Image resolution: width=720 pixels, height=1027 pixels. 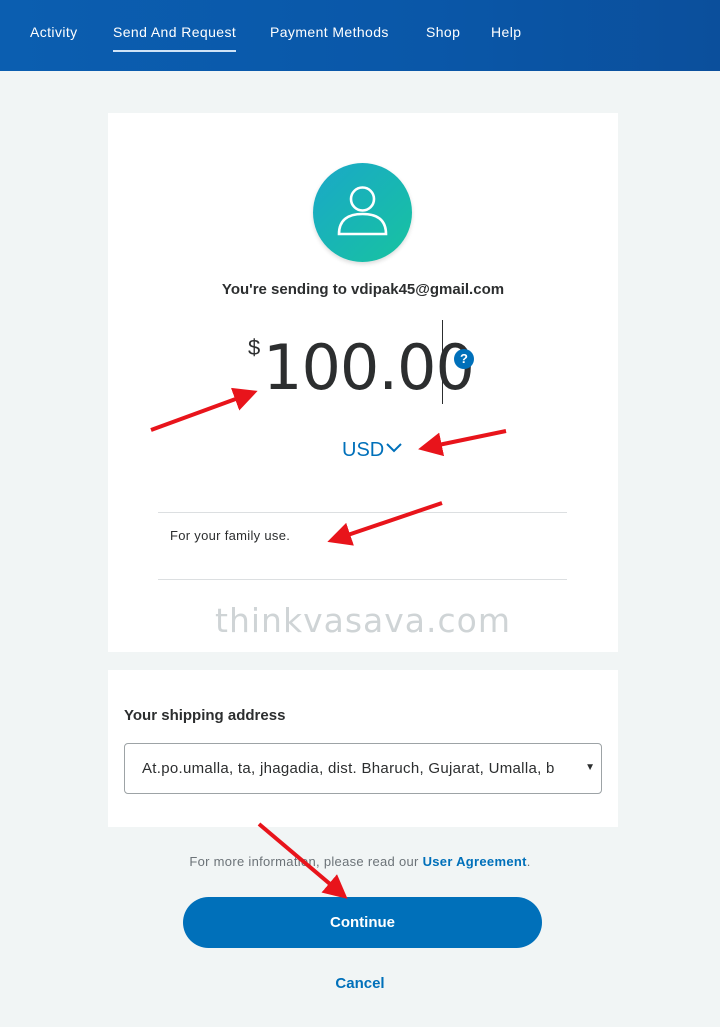 What do you see at coordinates (254, 347) in the screenshot?
I see `currency-symbol: $` at bounding box center [254, 347].